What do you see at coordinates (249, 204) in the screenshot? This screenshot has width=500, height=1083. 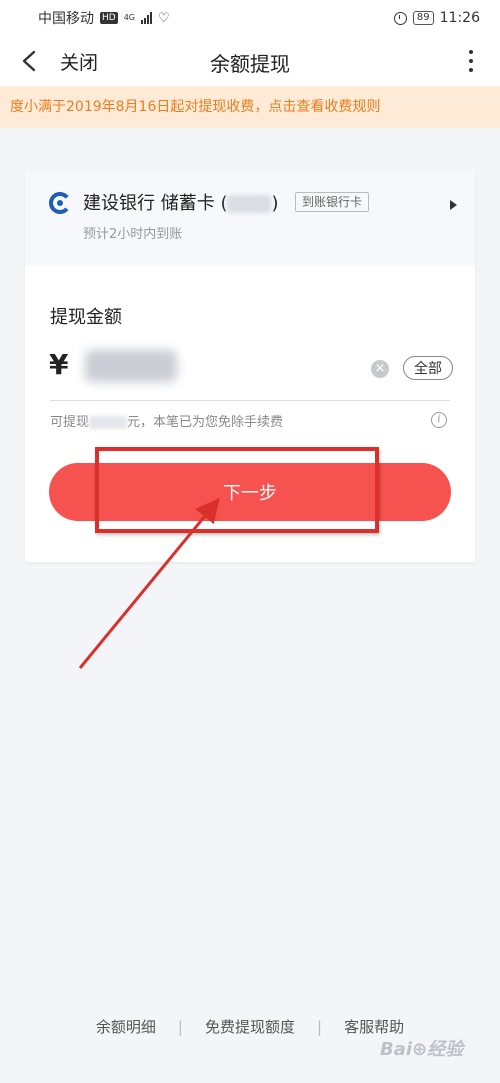 I see `card-number-redacted` at bounding box center [249, 204].